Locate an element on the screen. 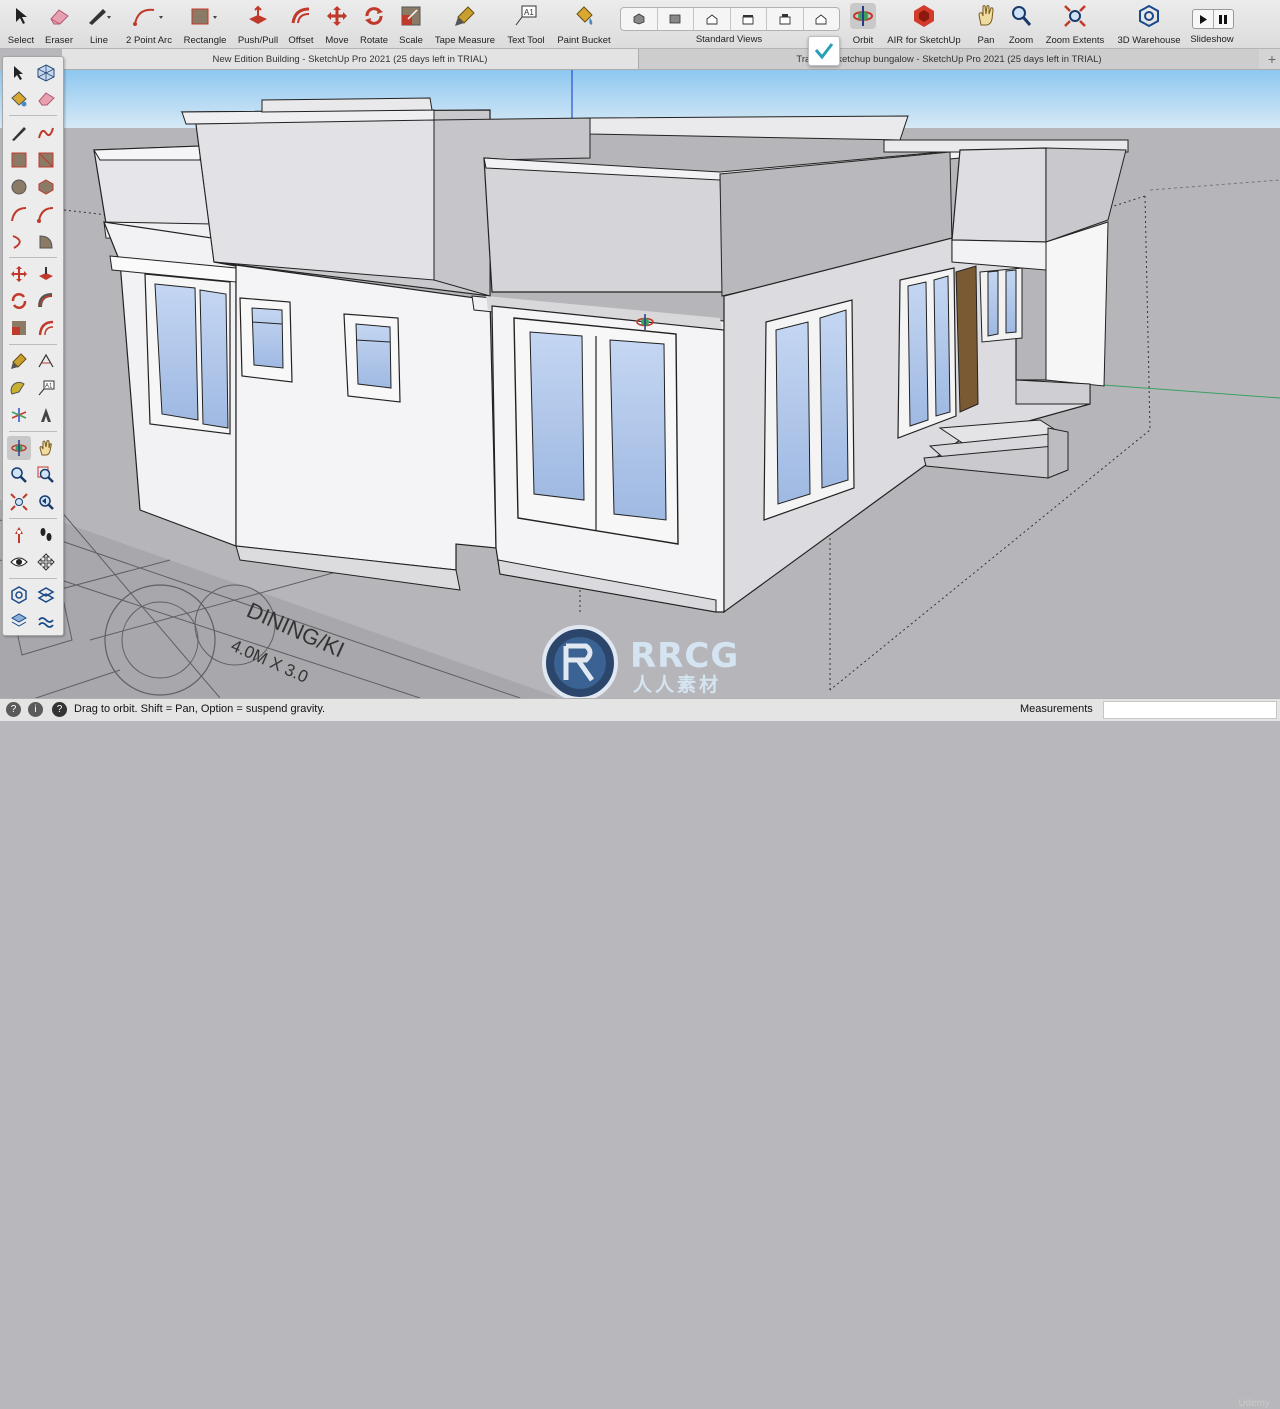 The height and width of the screenshot is (1409, 1280). palette-3pt-arc-button is located at coordinates (19, 241).